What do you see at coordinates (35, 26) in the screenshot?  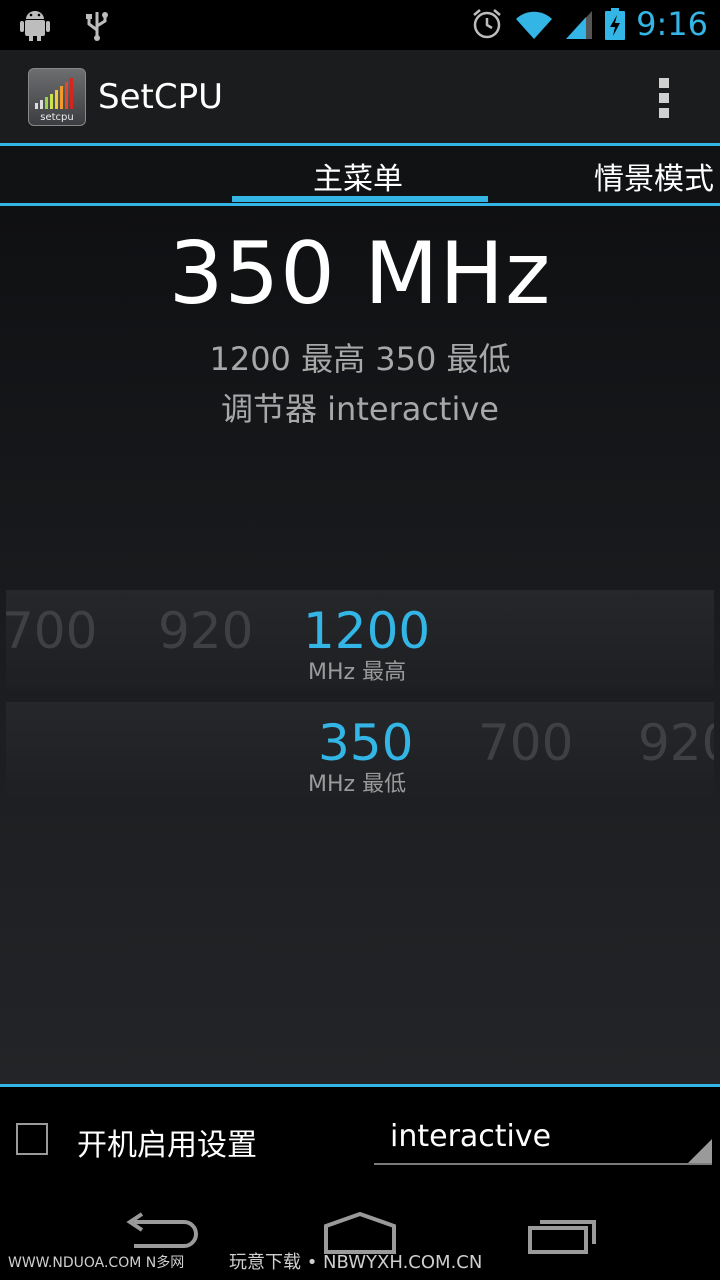 I see `android-debug-icon` at bounding box center [35, 26].